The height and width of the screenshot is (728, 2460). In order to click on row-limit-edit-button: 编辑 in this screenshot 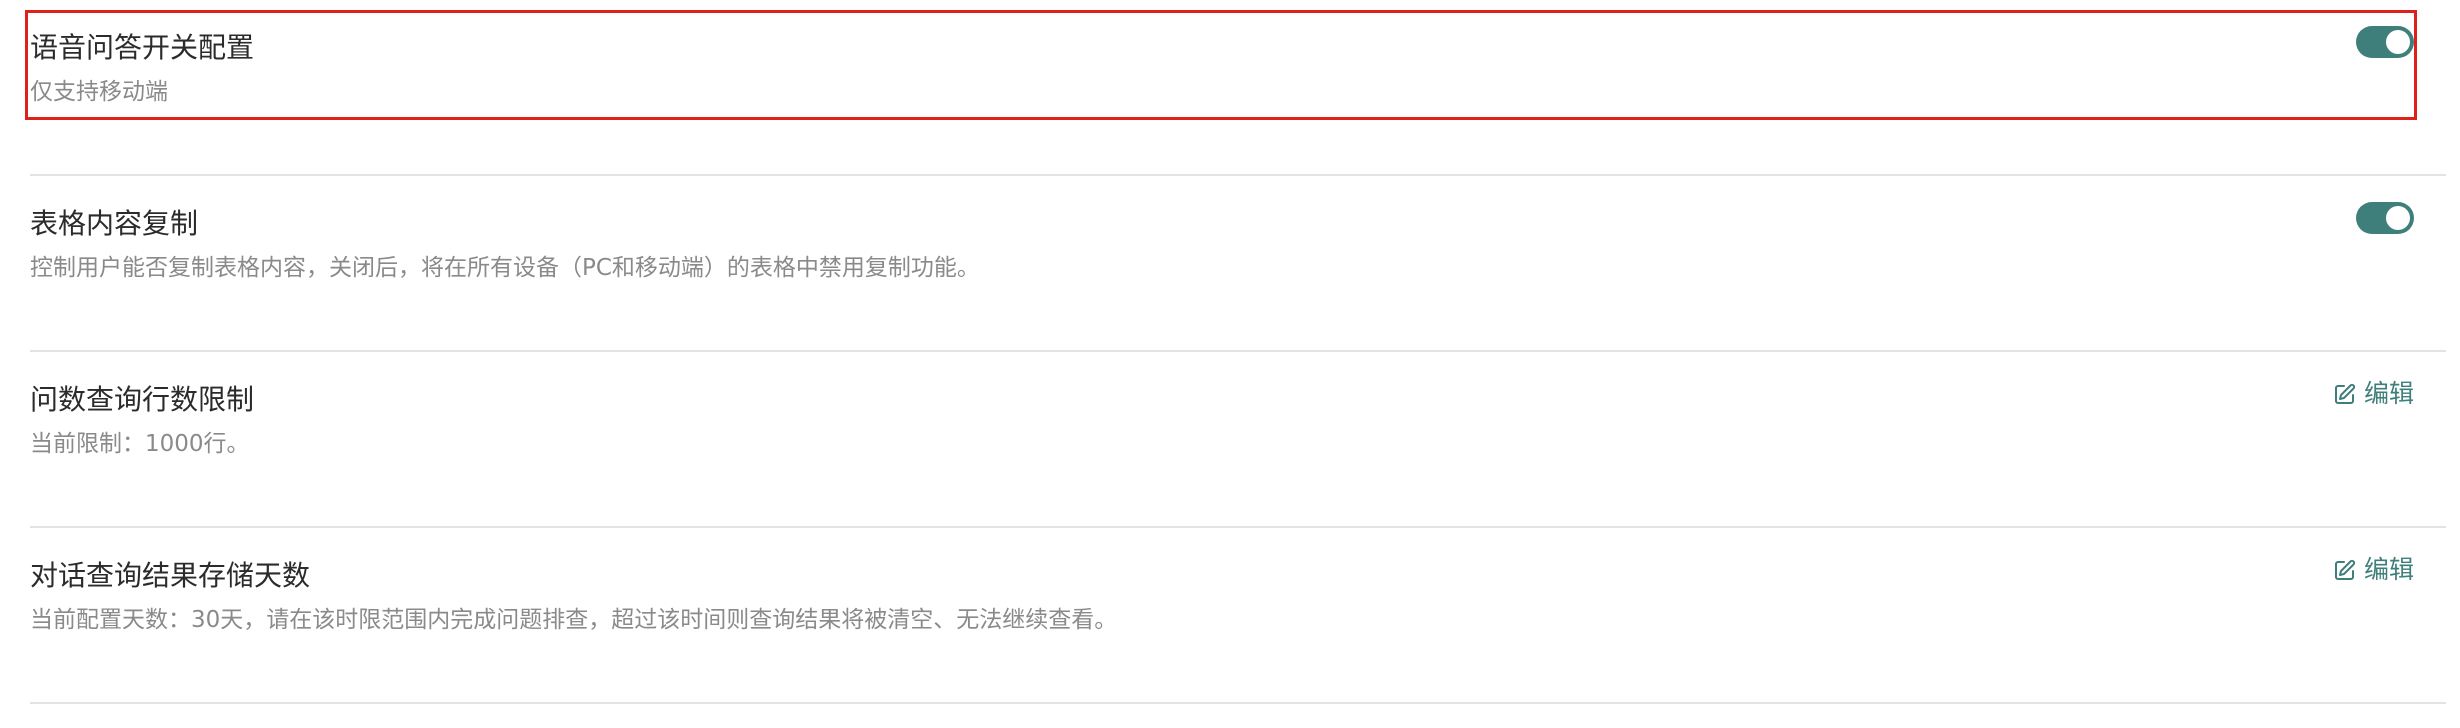, I will do `click(2374, 394)`.